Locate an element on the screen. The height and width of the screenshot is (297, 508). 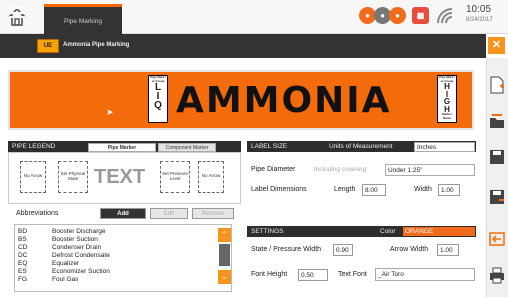
abbr-desc: Economizer Suction is located at coordinates (81, 271).